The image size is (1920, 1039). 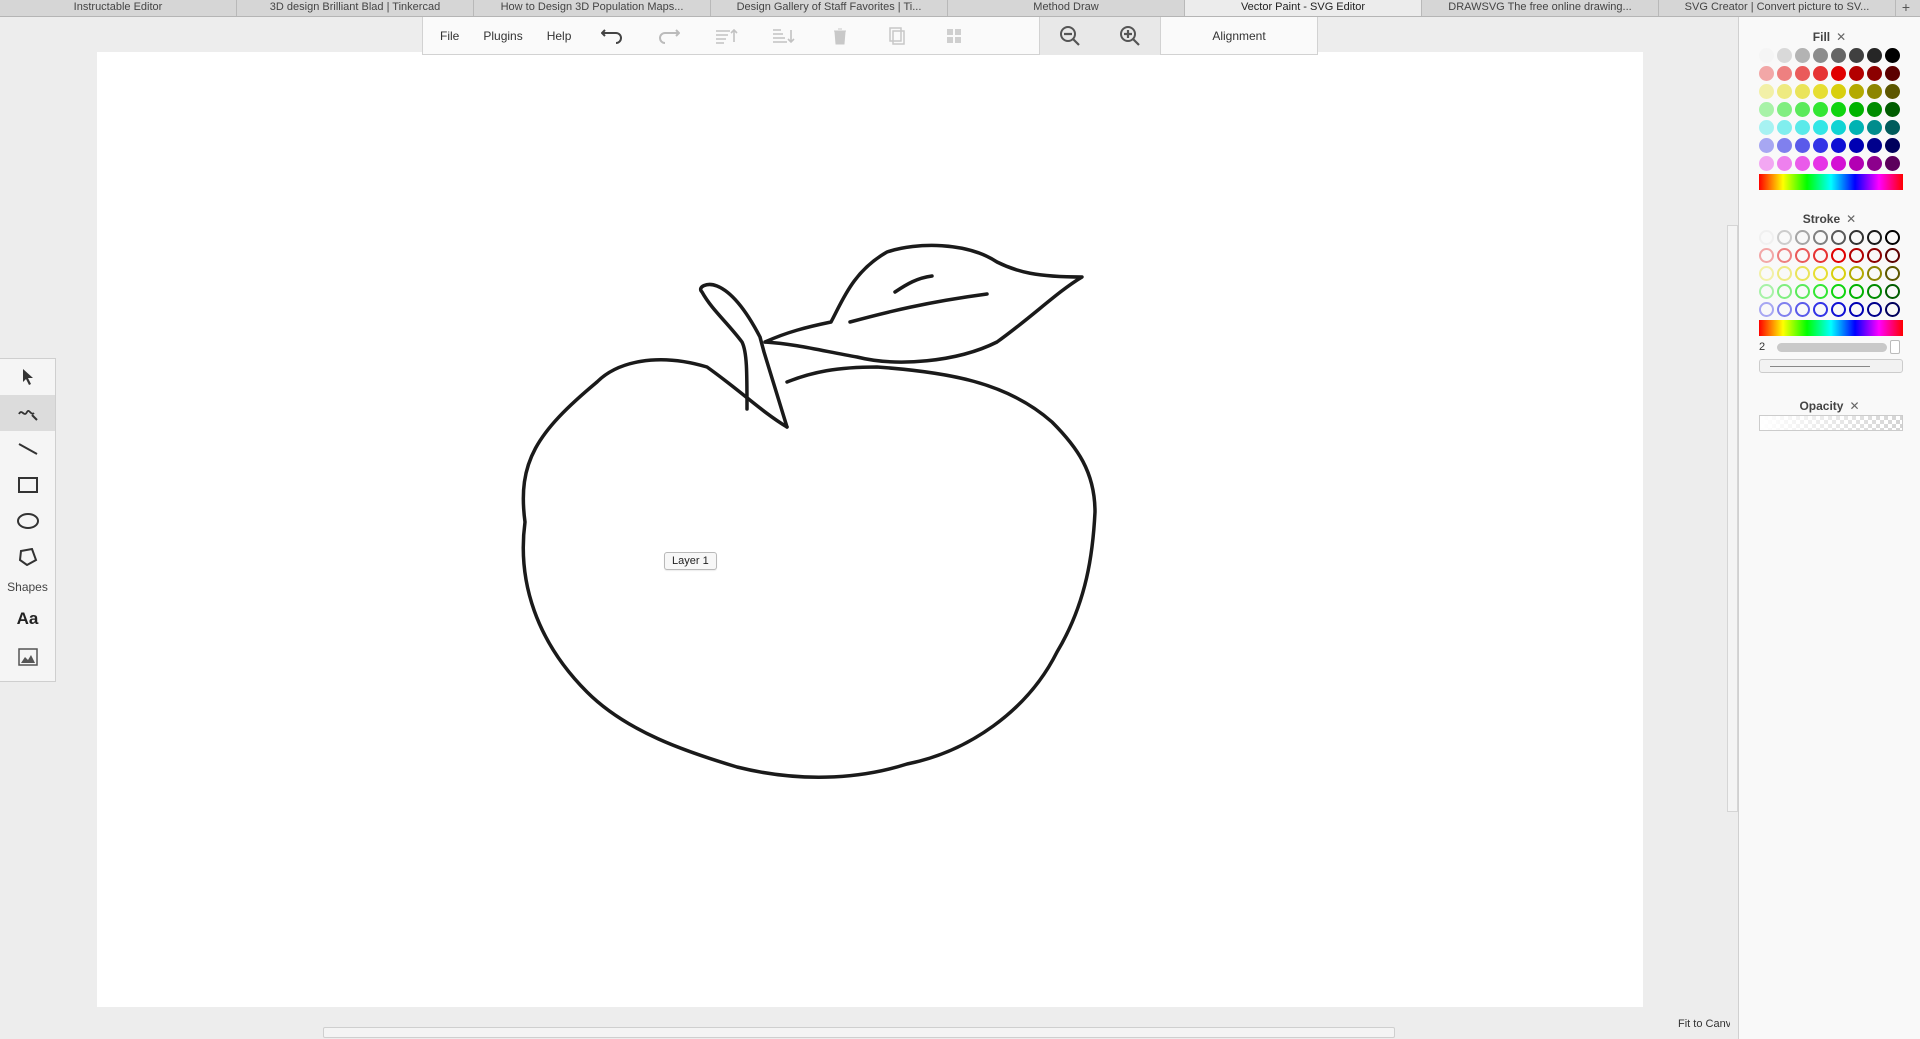 What do you see at coordinates (27, 557) in the screenshot?
I see `polygon-tool` at bounding box center [27, 557].